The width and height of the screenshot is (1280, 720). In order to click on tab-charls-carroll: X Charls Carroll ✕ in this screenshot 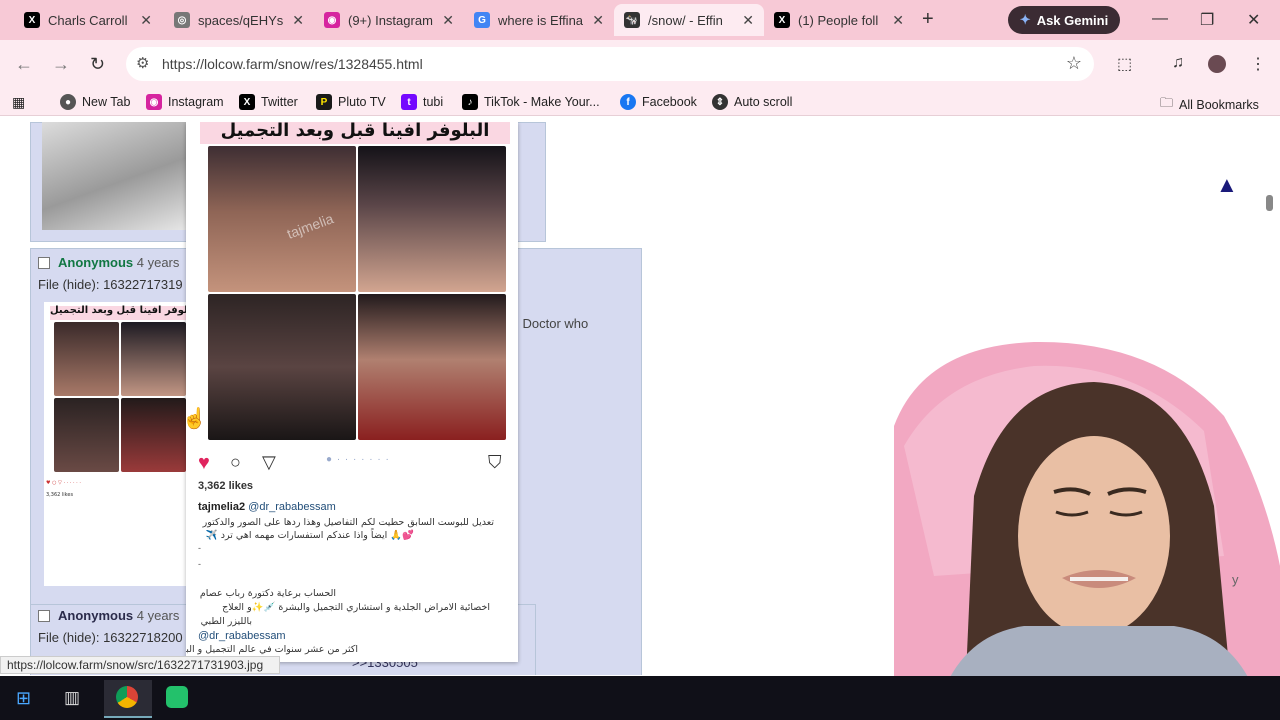, I will do `click(88, 20)`.